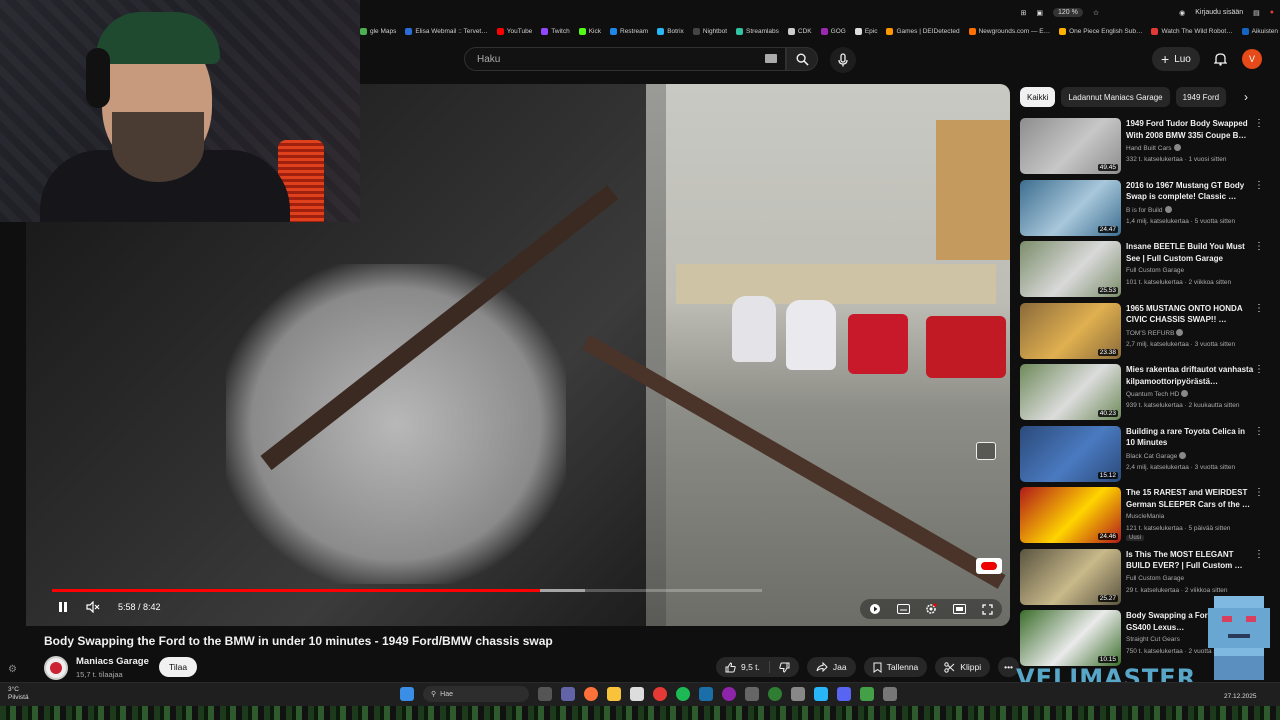 This screenshot has height=720, width=1280. I want to click on recommendation-channel: Straight Cut Gears, so click(1153, 639).